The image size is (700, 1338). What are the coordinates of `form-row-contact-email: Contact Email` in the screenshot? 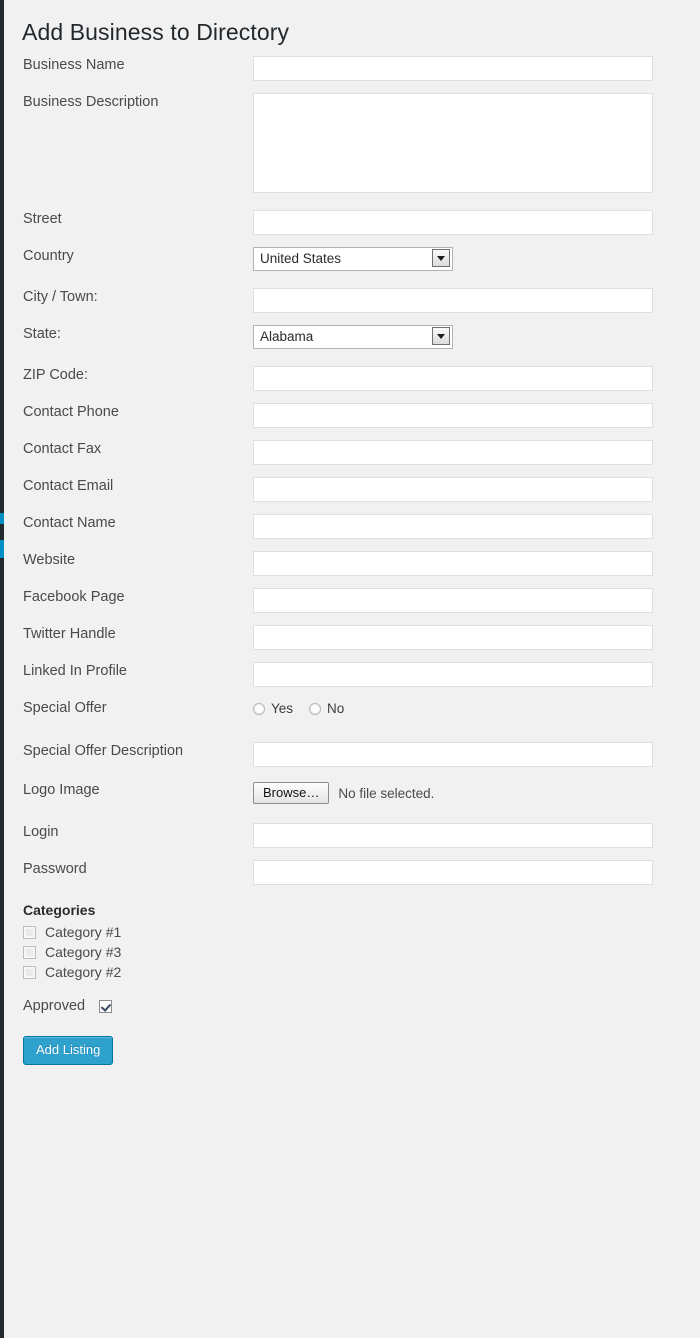 It's located at (352, 490).